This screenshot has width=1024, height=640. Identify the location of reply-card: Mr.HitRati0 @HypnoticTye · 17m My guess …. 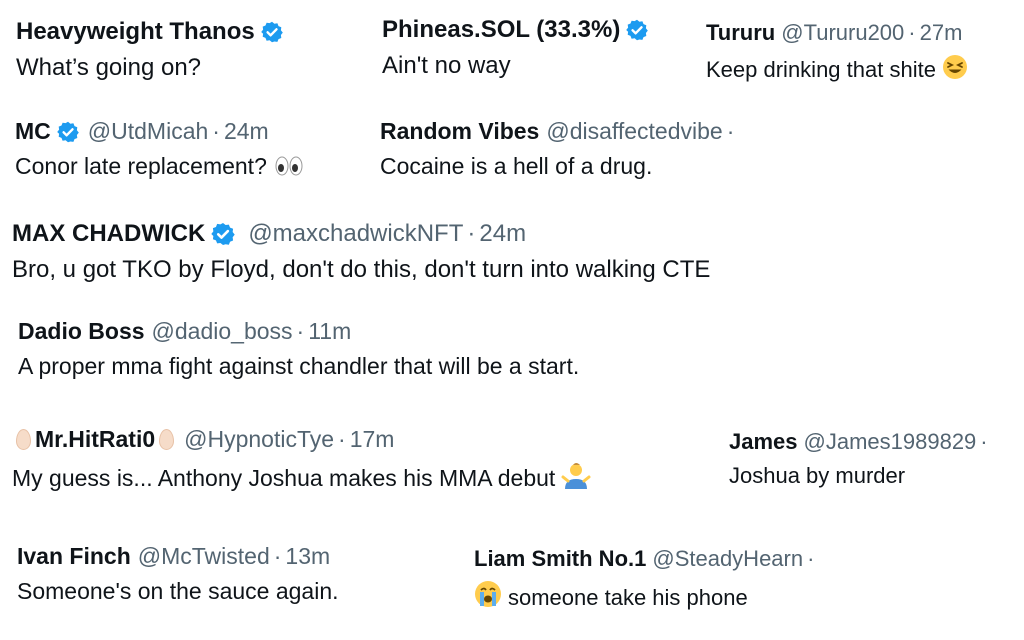
(301, 460).